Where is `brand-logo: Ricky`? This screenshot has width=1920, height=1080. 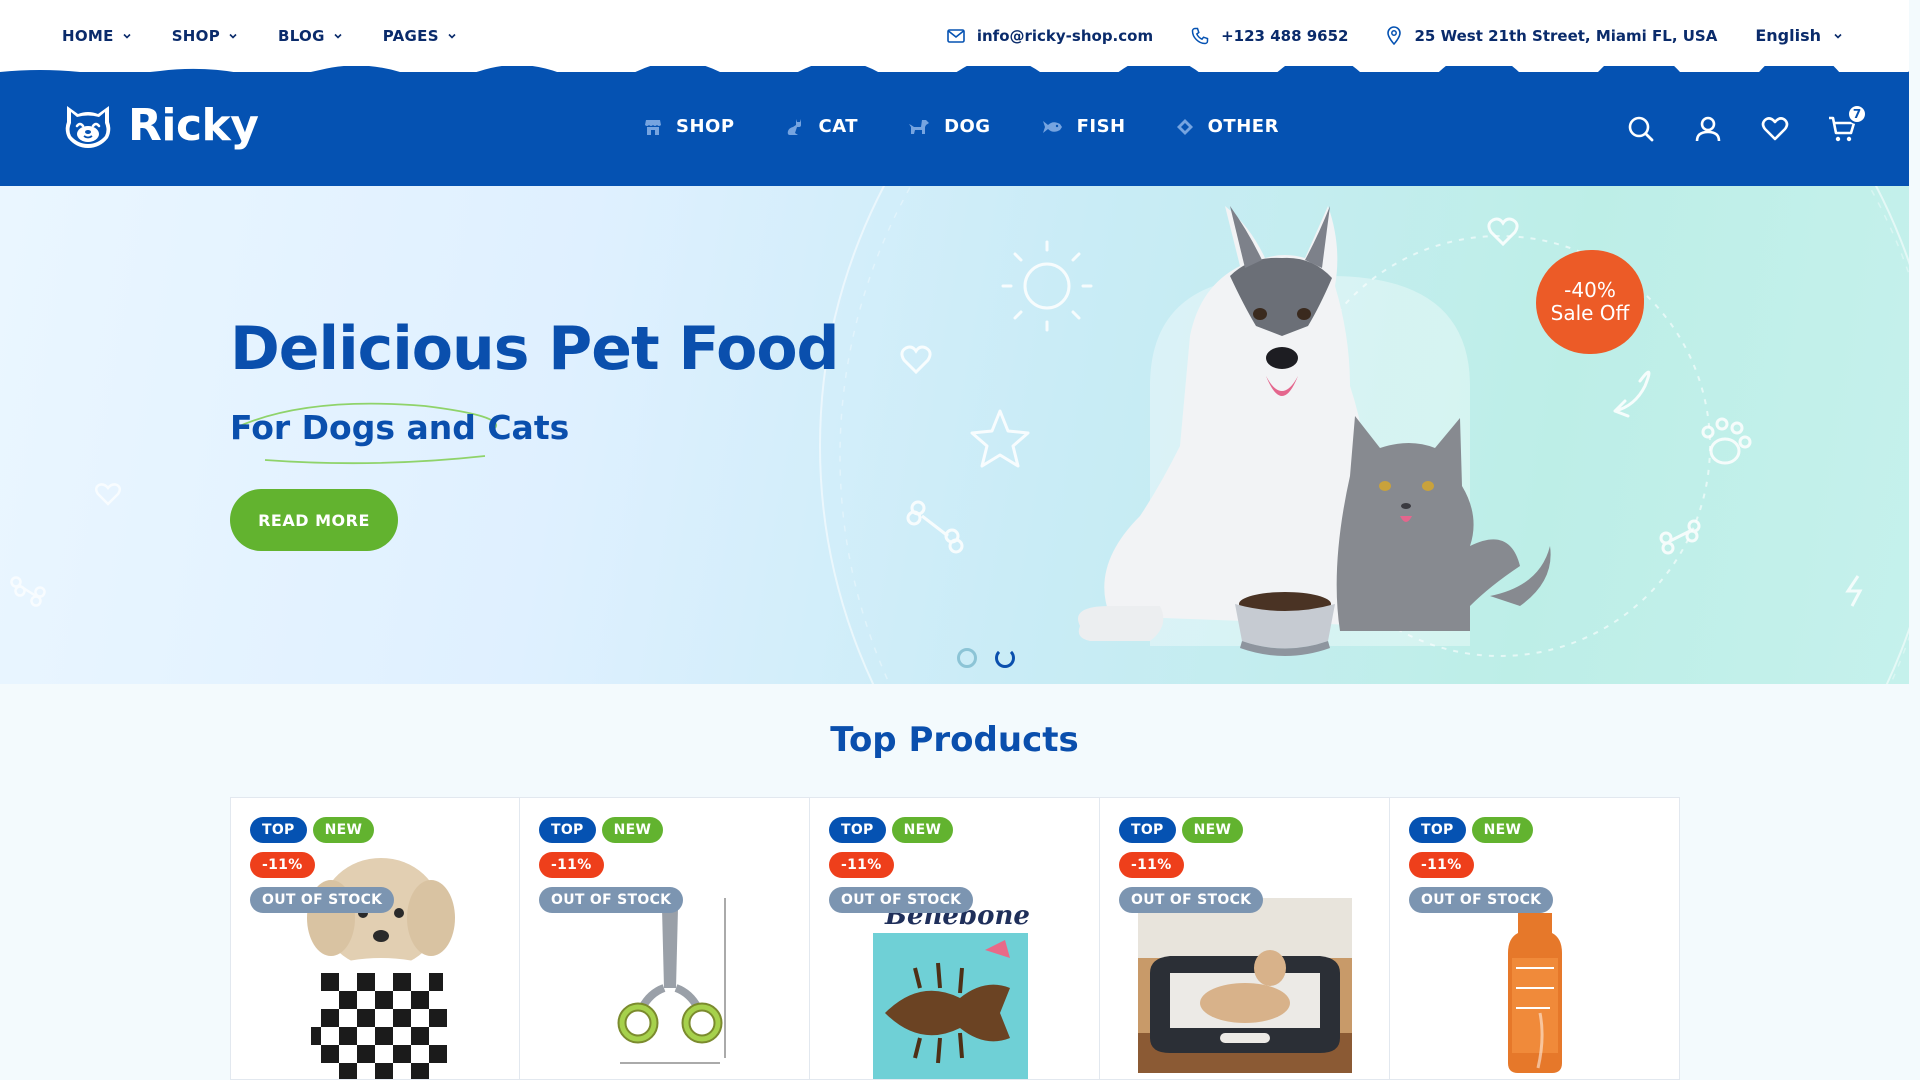 brand-logo: Ricky is located at coordinates (160, 125).